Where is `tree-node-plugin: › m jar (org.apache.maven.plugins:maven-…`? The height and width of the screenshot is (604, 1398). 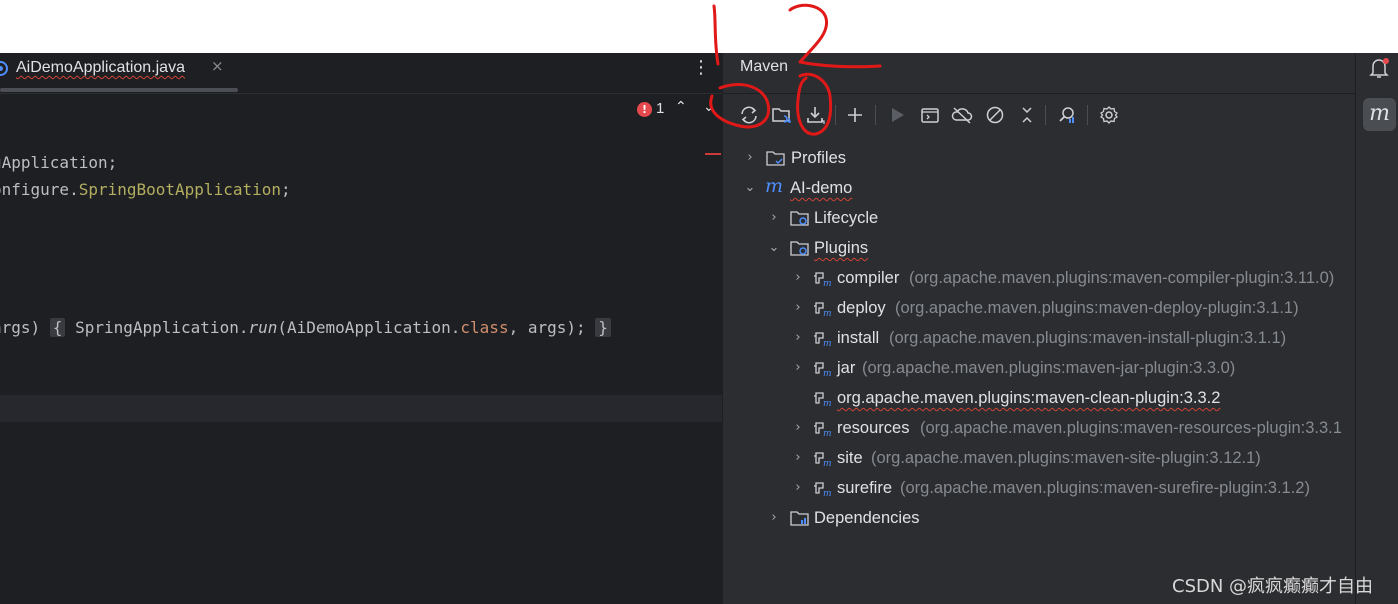 tree-node-plugin: › m jar (org.apache.maven.plugins:maven-… is located at coordinates (1073, 368).